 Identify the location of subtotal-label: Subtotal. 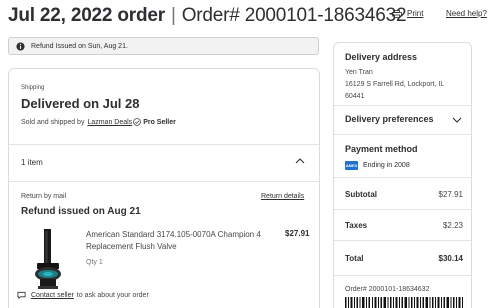
(361, 194).